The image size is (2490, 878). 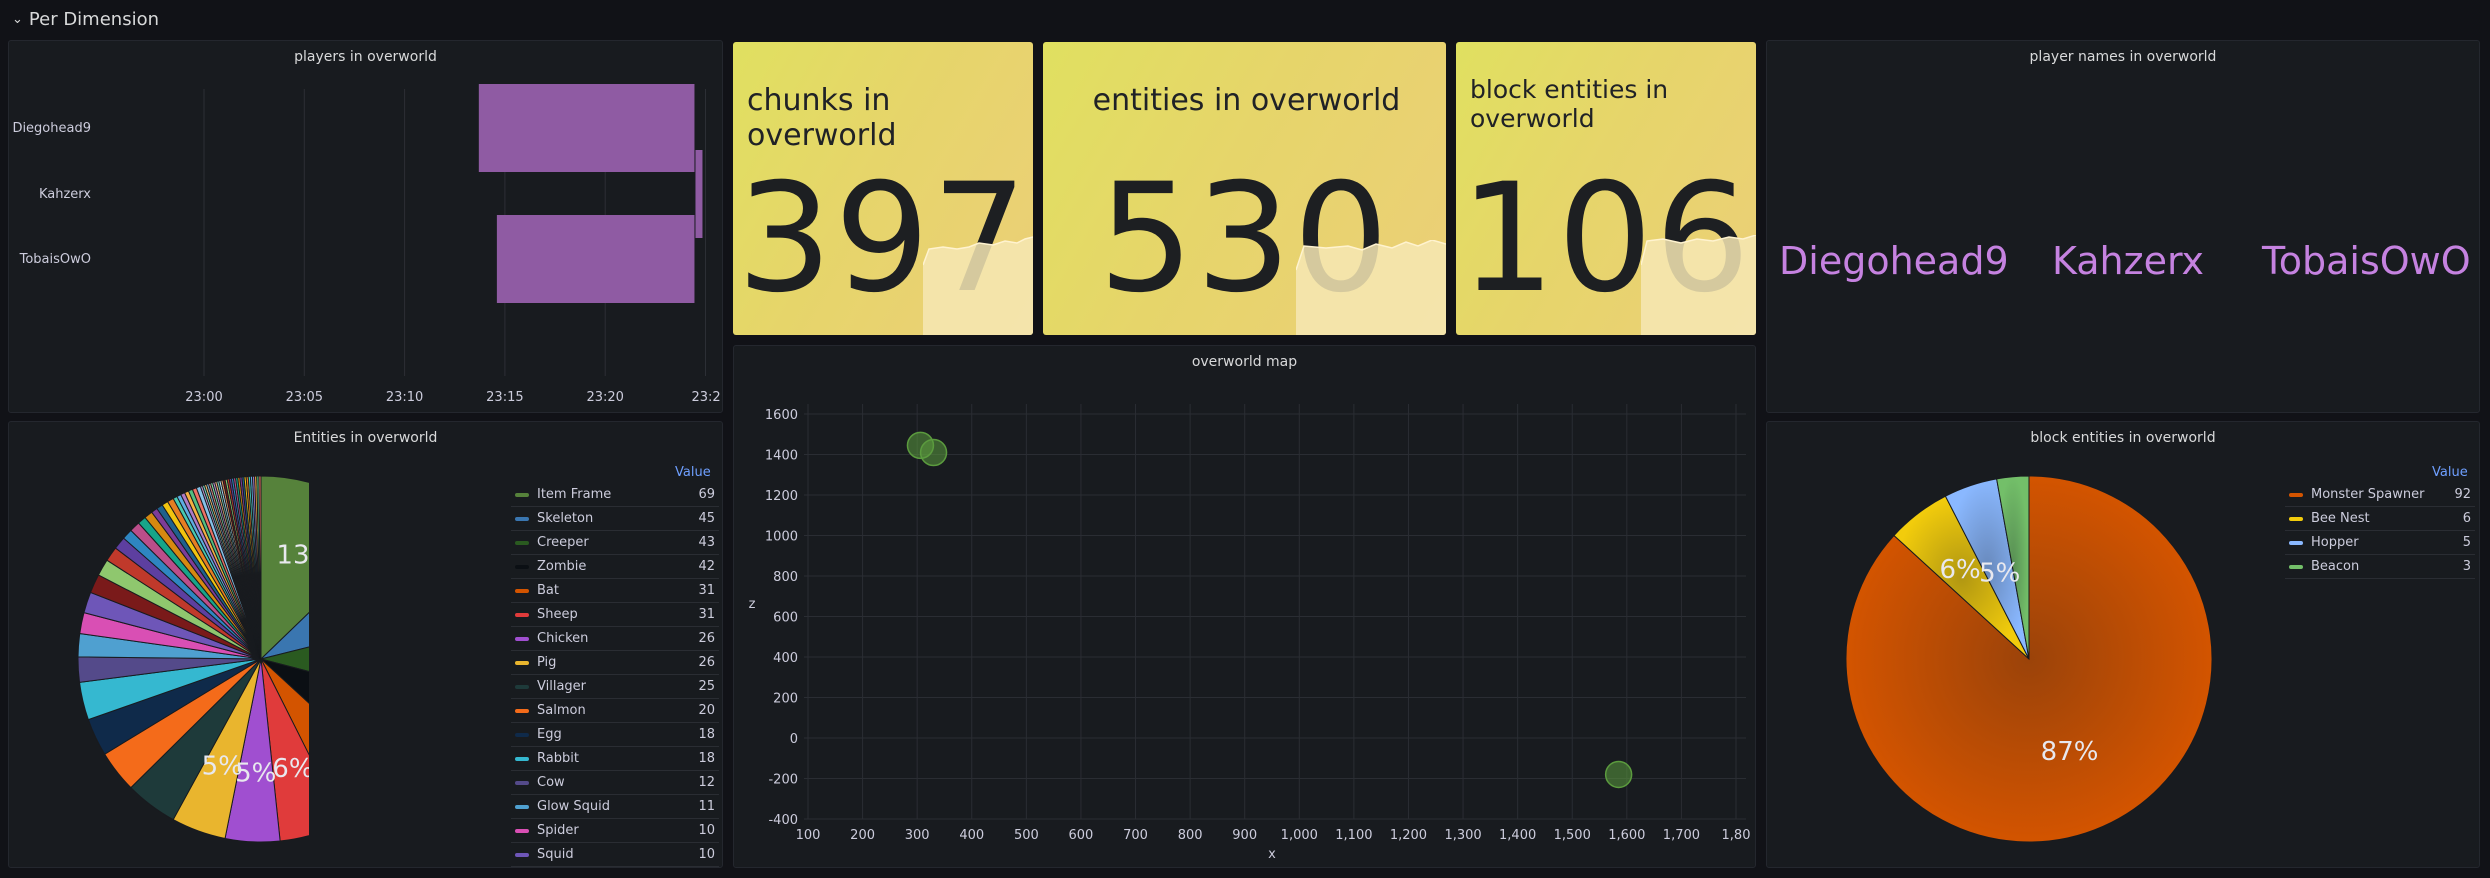 What do you see at coordinates (1190, 835) in the screenshot?
I see `x-tick-label: 800` at bounding box center [1190, 835].